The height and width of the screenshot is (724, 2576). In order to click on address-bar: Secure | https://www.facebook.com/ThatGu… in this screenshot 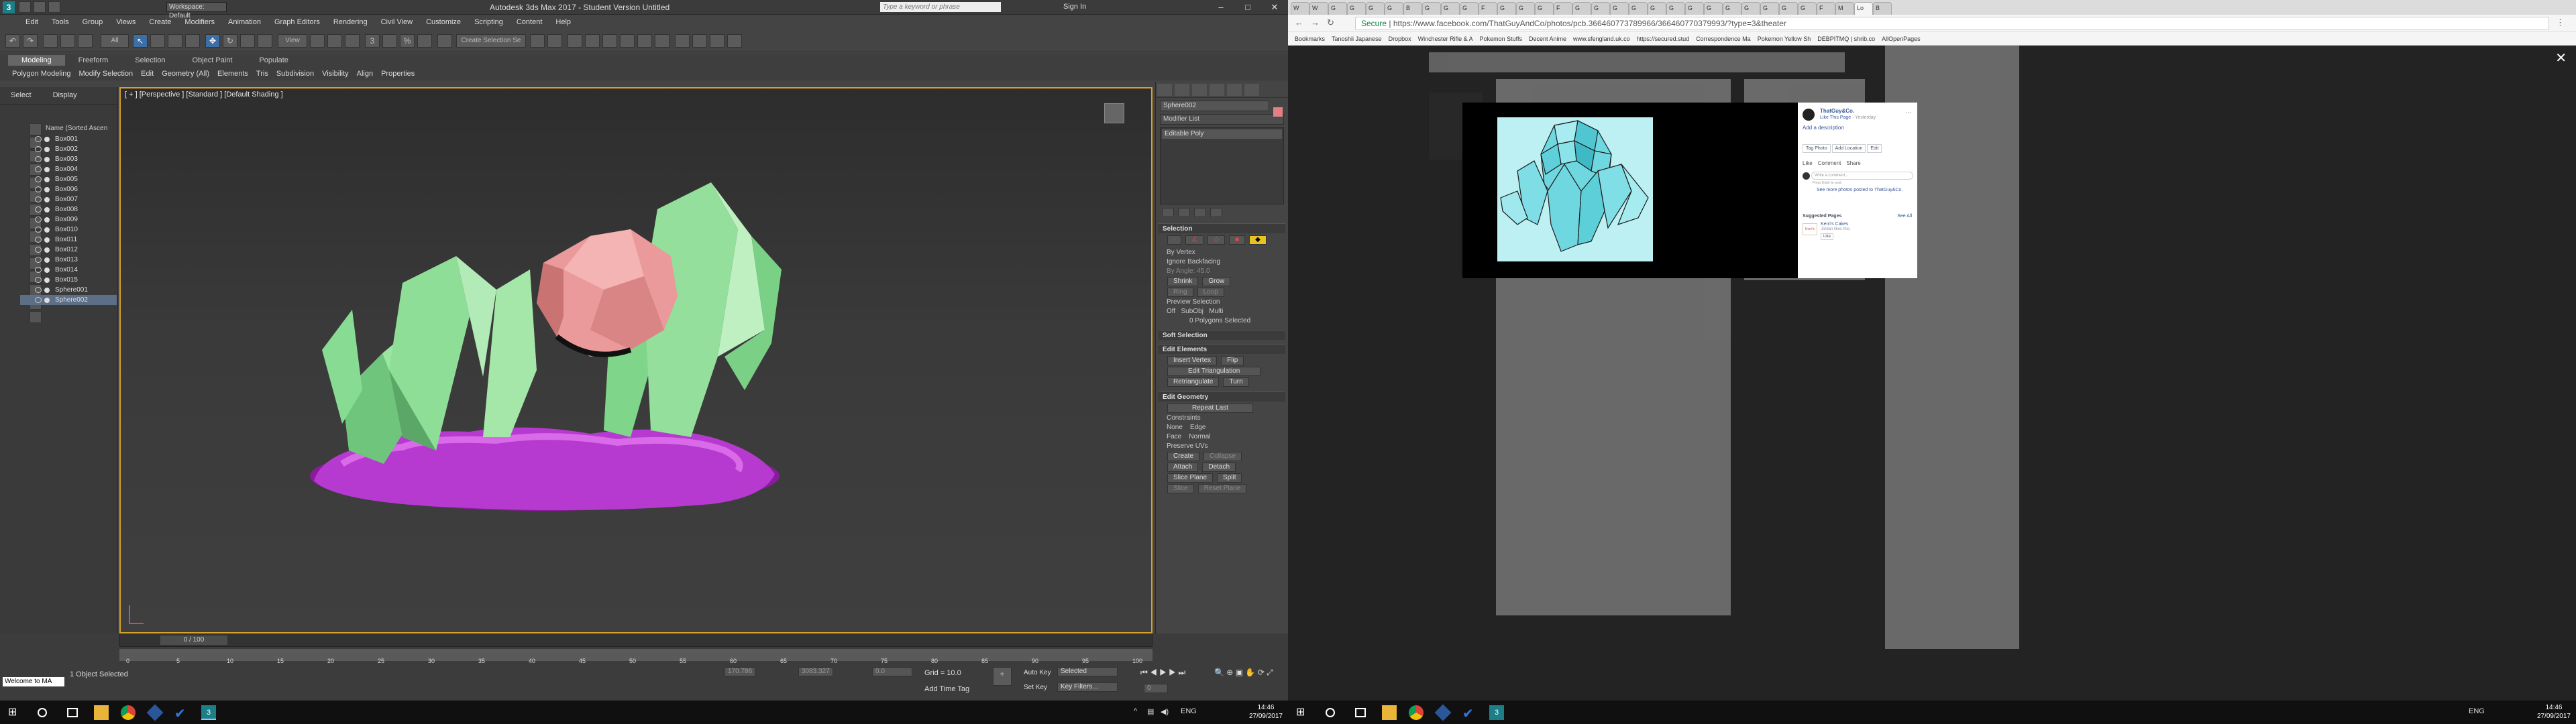, I will do `click(1952, 24)`.